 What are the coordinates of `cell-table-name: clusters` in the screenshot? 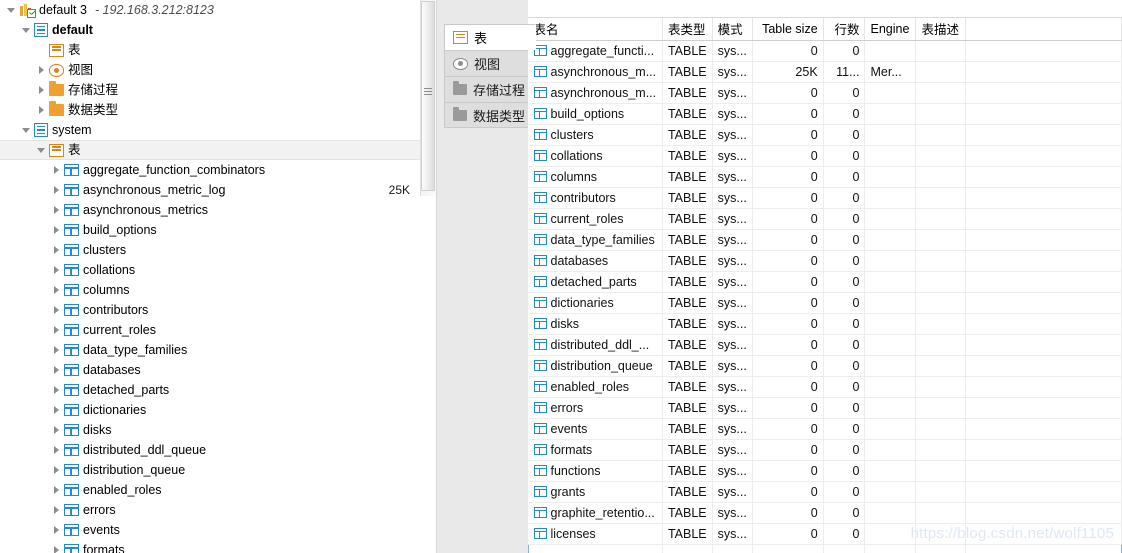 It's located at (595, 135).